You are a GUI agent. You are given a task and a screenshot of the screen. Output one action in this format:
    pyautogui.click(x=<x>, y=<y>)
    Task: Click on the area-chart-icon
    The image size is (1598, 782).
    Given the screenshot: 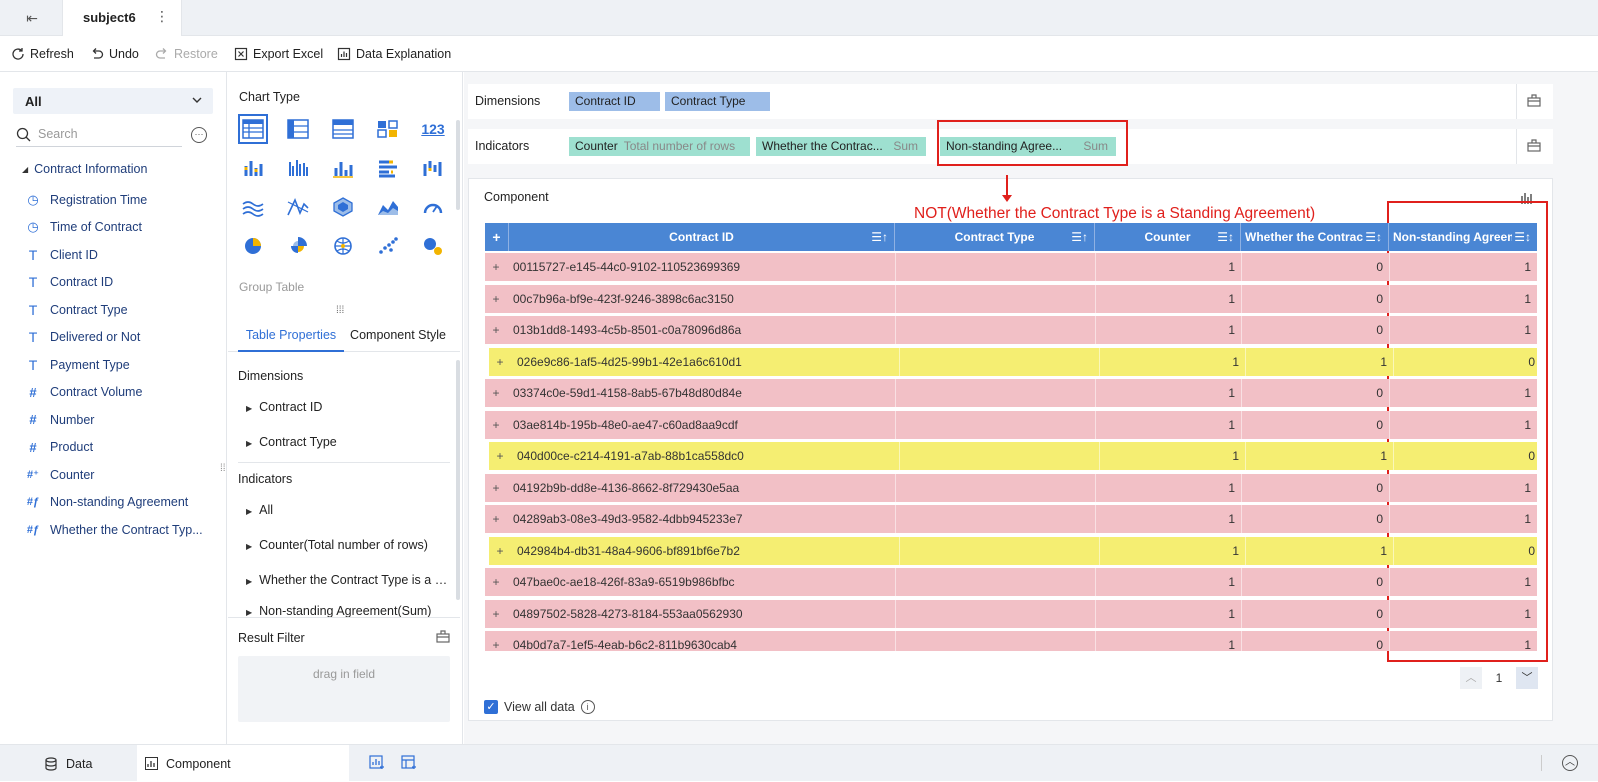 What is the action you would take?
    pyautogui.click(x=388, y=207)
    